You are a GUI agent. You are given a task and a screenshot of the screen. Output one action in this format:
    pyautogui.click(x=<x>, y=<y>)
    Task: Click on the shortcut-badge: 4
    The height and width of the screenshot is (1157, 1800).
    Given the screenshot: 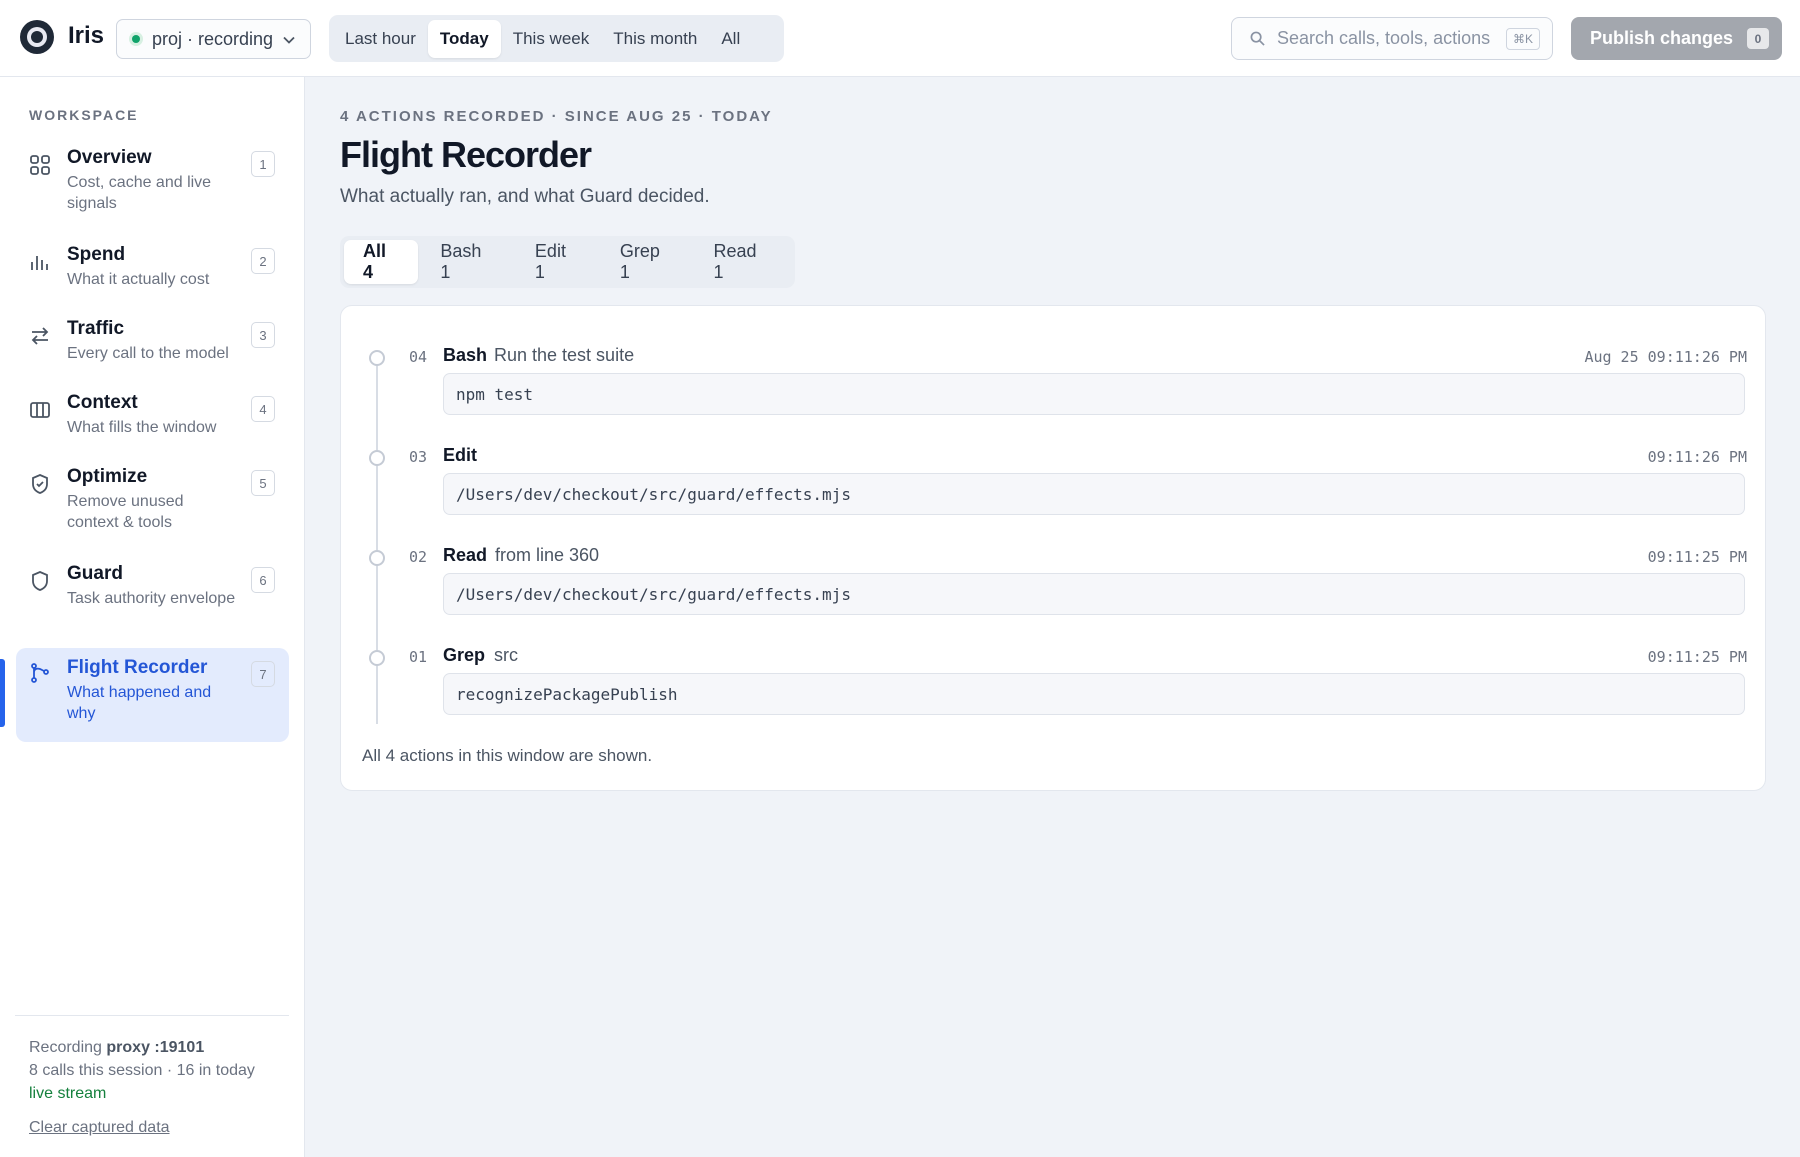 What is the action you would take?
    pyautogui.click(x=263, y=409)
    